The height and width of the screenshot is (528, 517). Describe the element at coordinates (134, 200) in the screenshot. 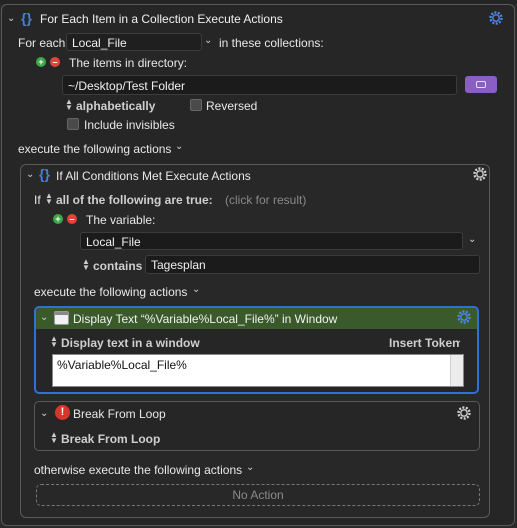

I see `condition-mode-value: all of the following are true:` at that location.